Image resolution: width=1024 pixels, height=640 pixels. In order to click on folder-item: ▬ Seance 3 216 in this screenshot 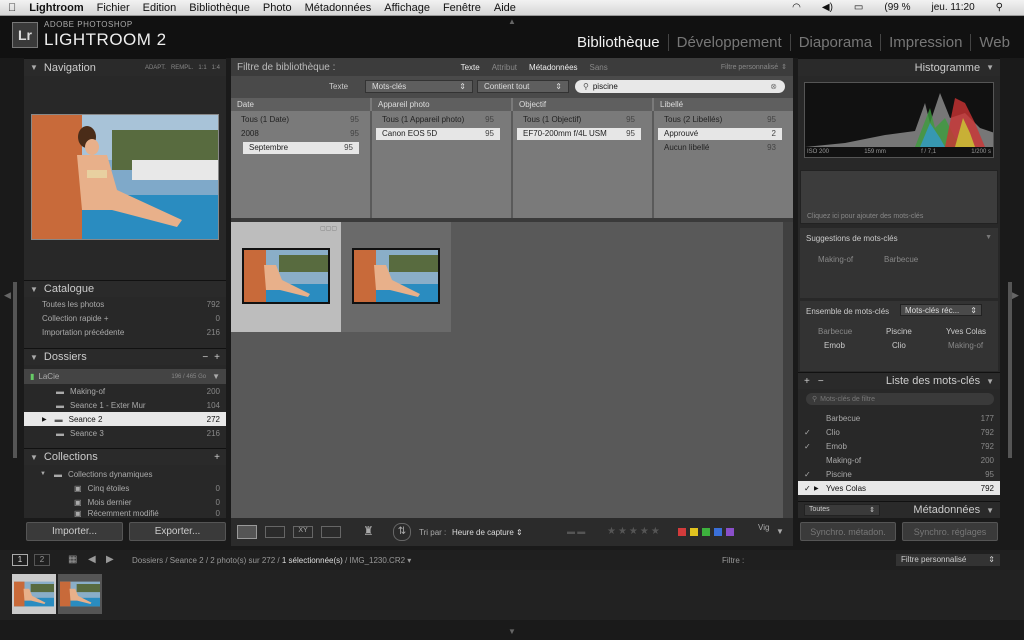, I will do `click(125, 433)`.